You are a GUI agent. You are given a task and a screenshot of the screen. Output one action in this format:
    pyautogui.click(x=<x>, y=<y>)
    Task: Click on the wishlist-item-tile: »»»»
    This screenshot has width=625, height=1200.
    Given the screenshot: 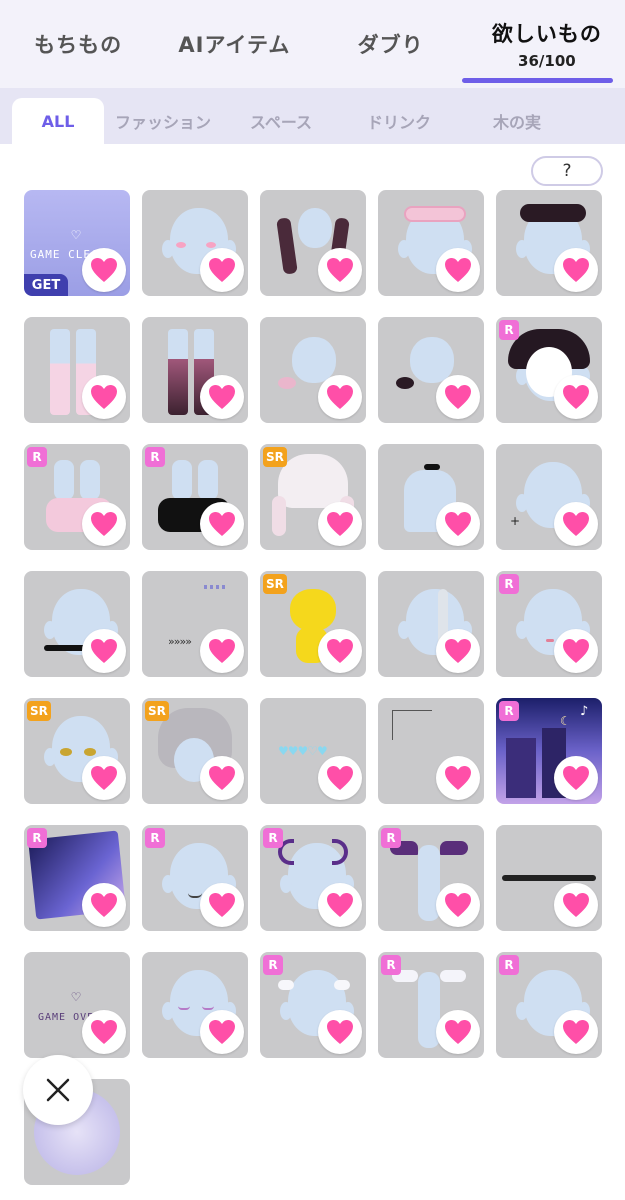 What is the action you would take?
    pyautogui.click(x=195, y=624)
    